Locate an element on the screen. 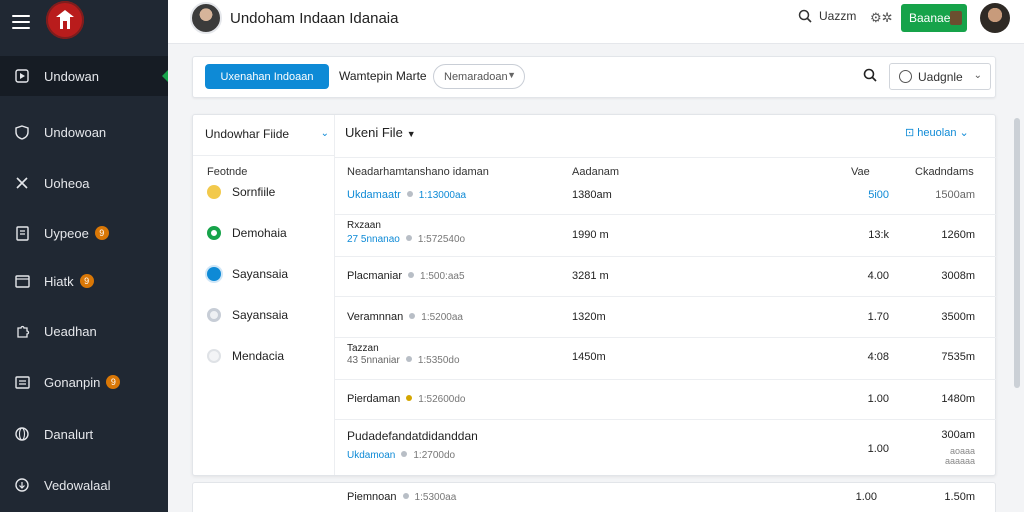  table-row: Veramnnan 1:5200aa 1320m 1.70 3500m is located at coordinates (666, 317).